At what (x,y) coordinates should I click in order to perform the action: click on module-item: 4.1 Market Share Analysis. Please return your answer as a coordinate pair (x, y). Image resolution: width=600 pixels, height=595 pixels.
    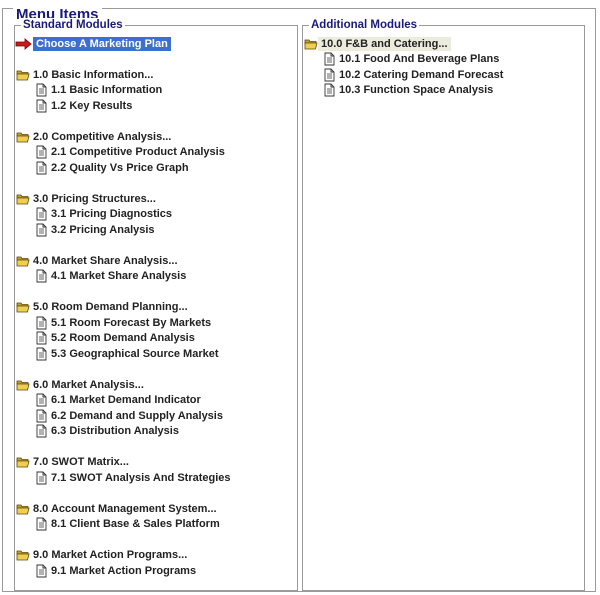
    Looking at the image, I should click on (111, 276).